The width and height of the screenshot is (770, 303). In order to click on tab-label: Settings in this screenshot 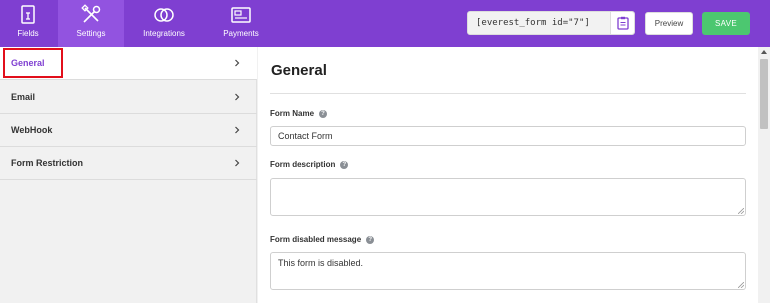, I will do `click(91, 33)`.